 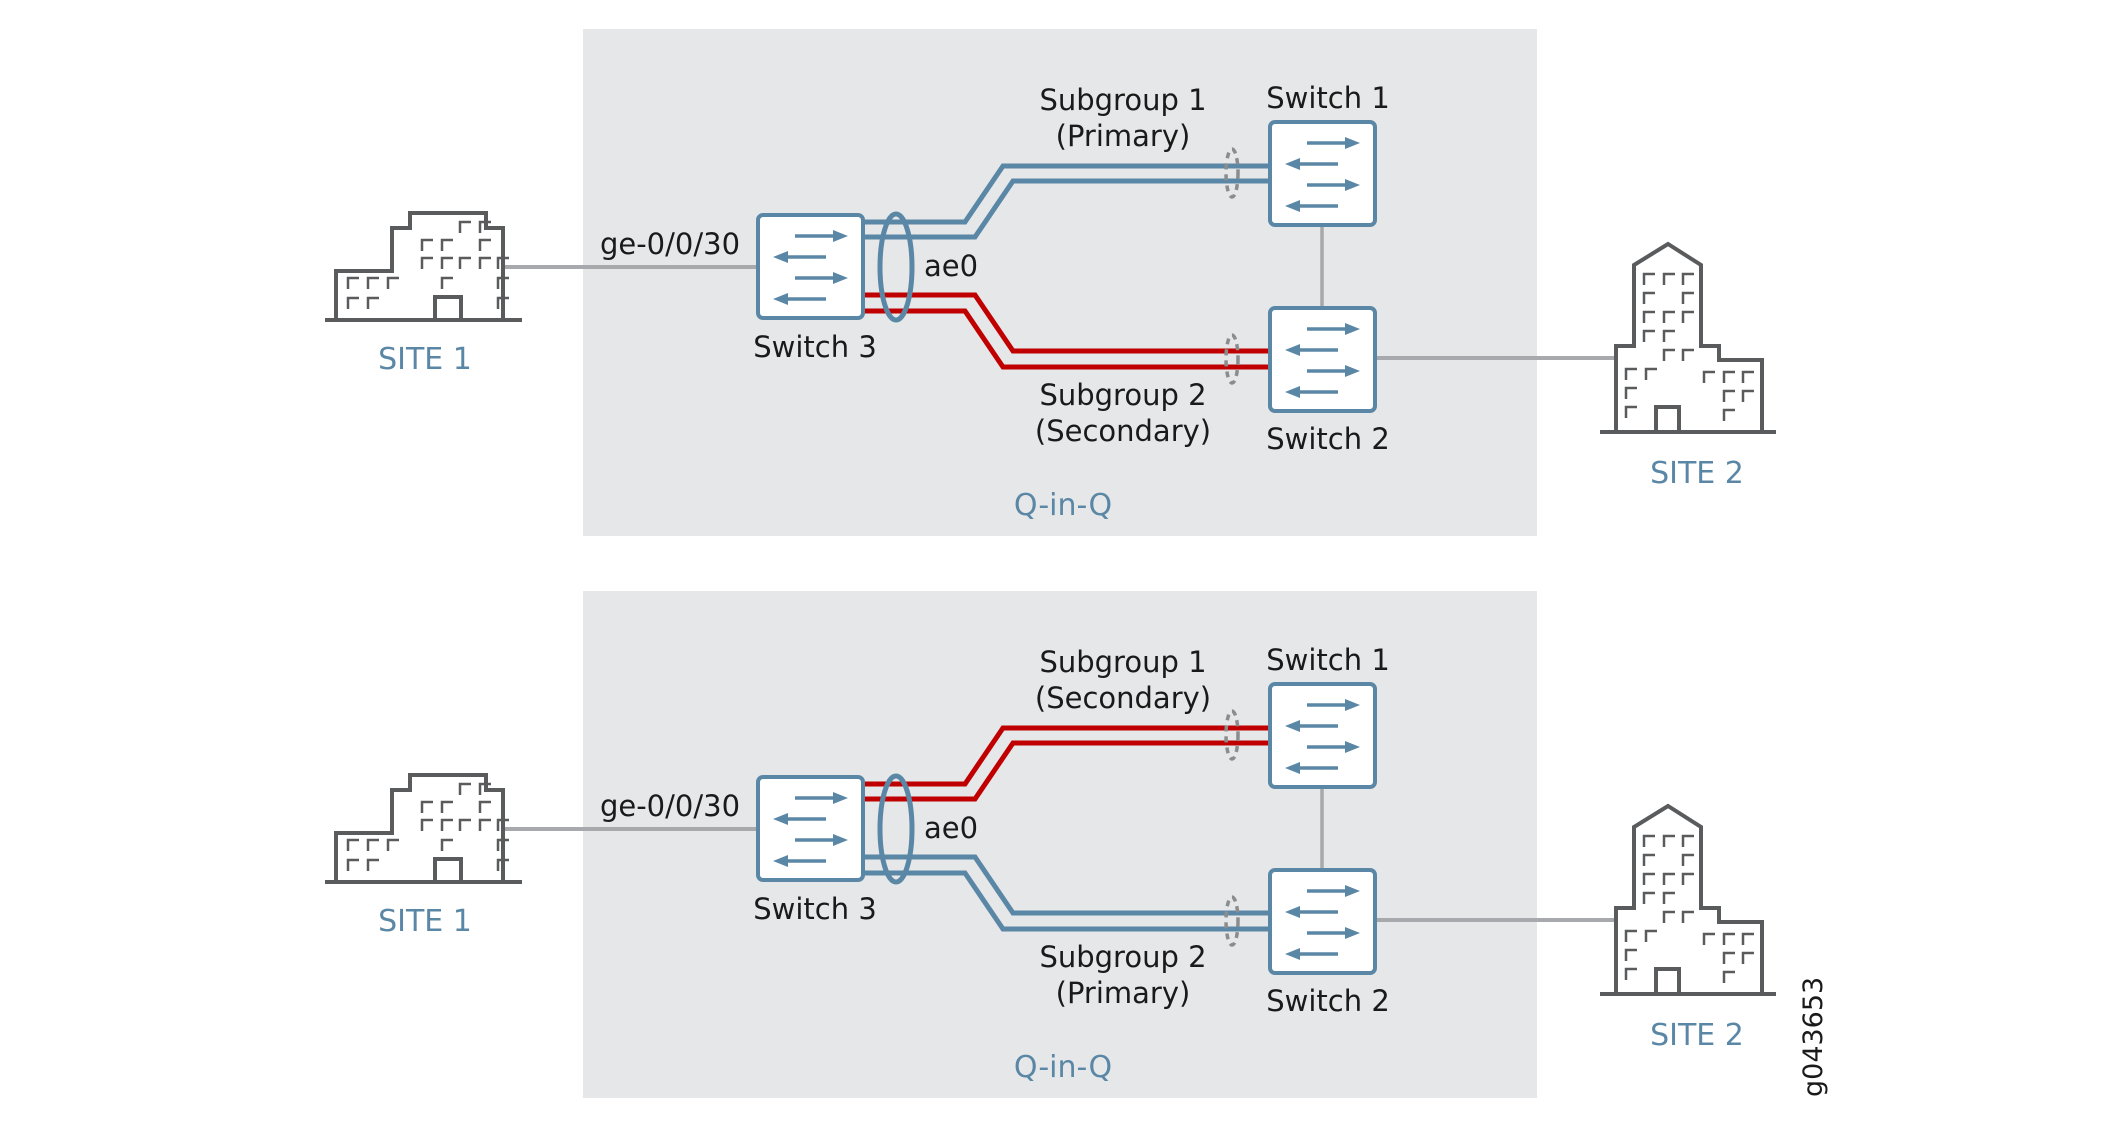 I want to click on subgroup2-name: Subgroup 2, so click(x=1122, y=395).